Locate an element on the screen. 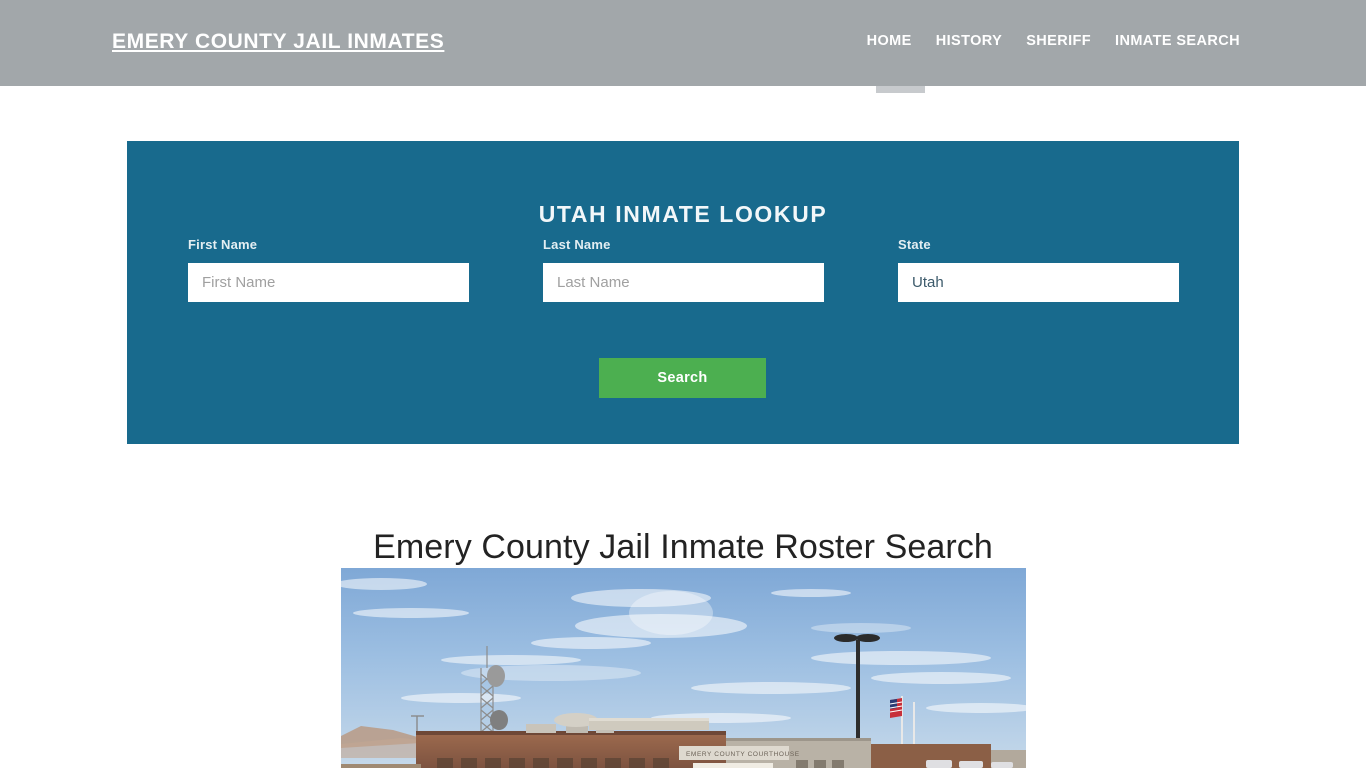 This screenshot has height=768, width=1366. nav-item-history: History is located at coordinates (969, 41).